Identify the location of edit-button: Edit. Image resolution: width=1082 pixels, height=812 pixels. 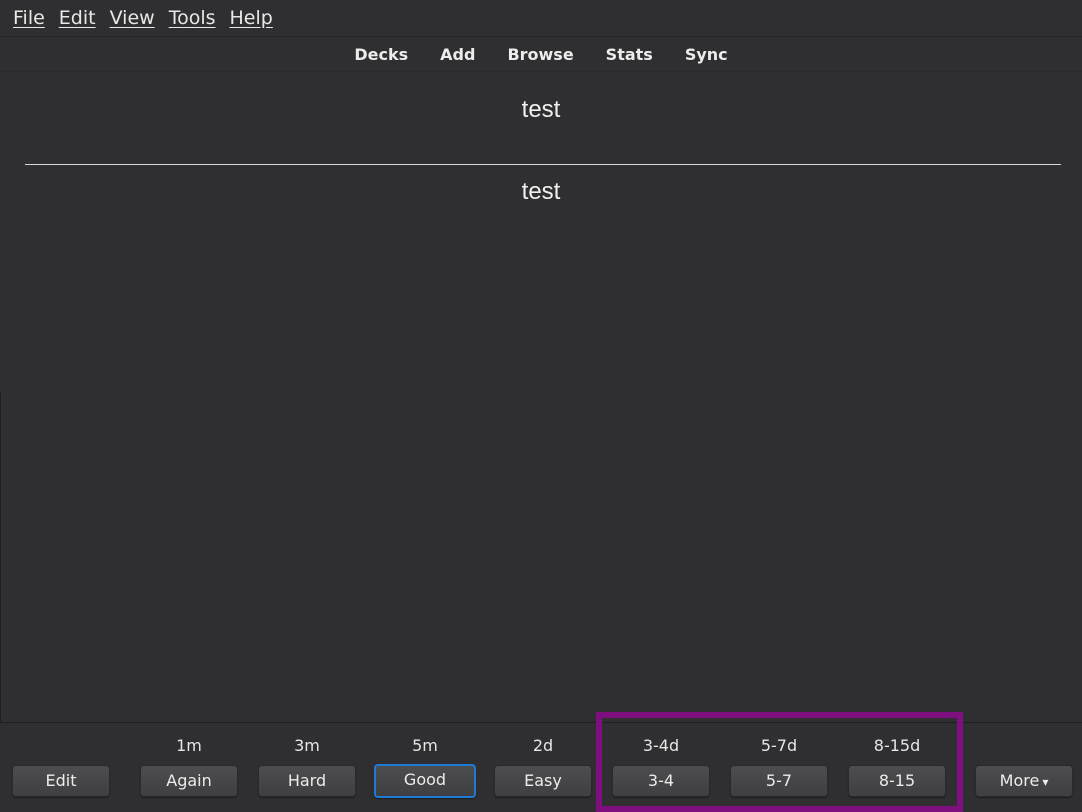
(61, 781).